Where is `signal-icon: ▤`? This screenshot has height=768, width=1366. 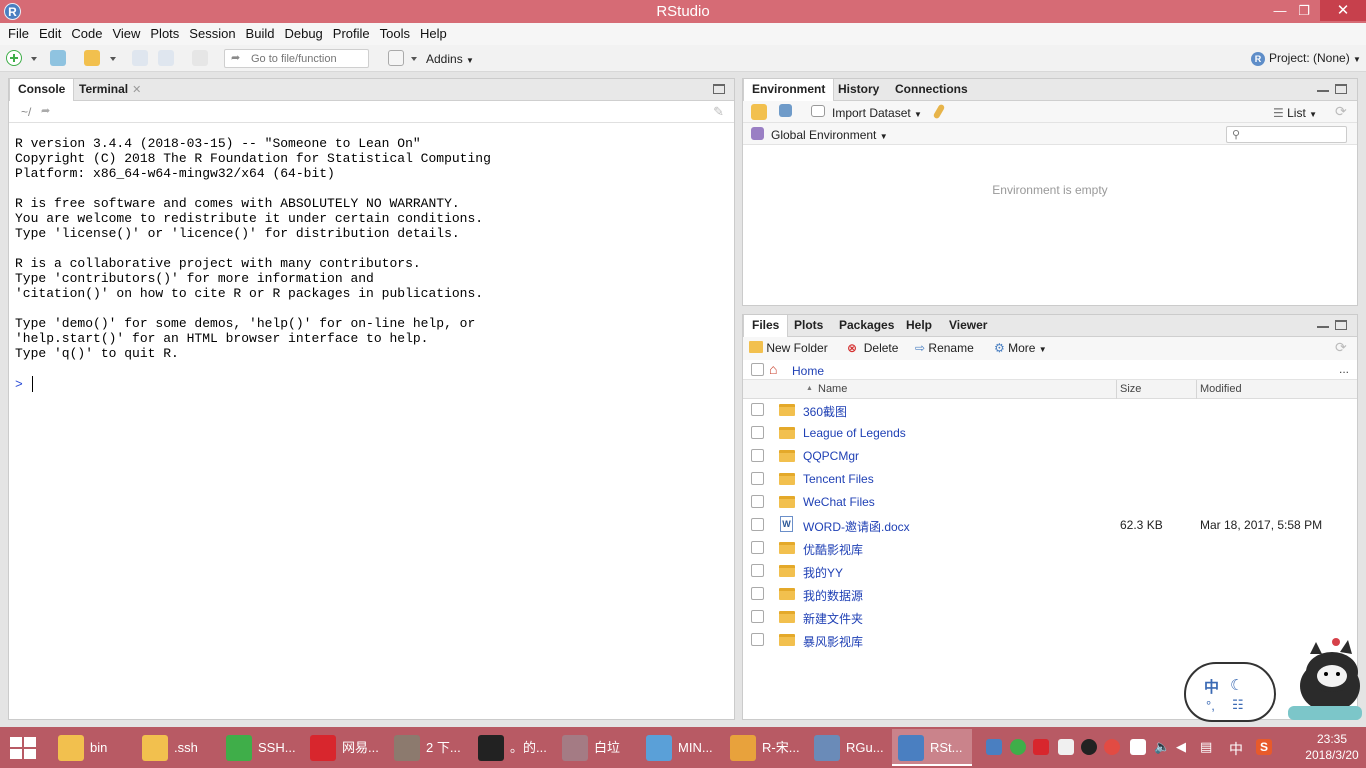
signal-icon: ▤ is located at coordinates (1206, 747).